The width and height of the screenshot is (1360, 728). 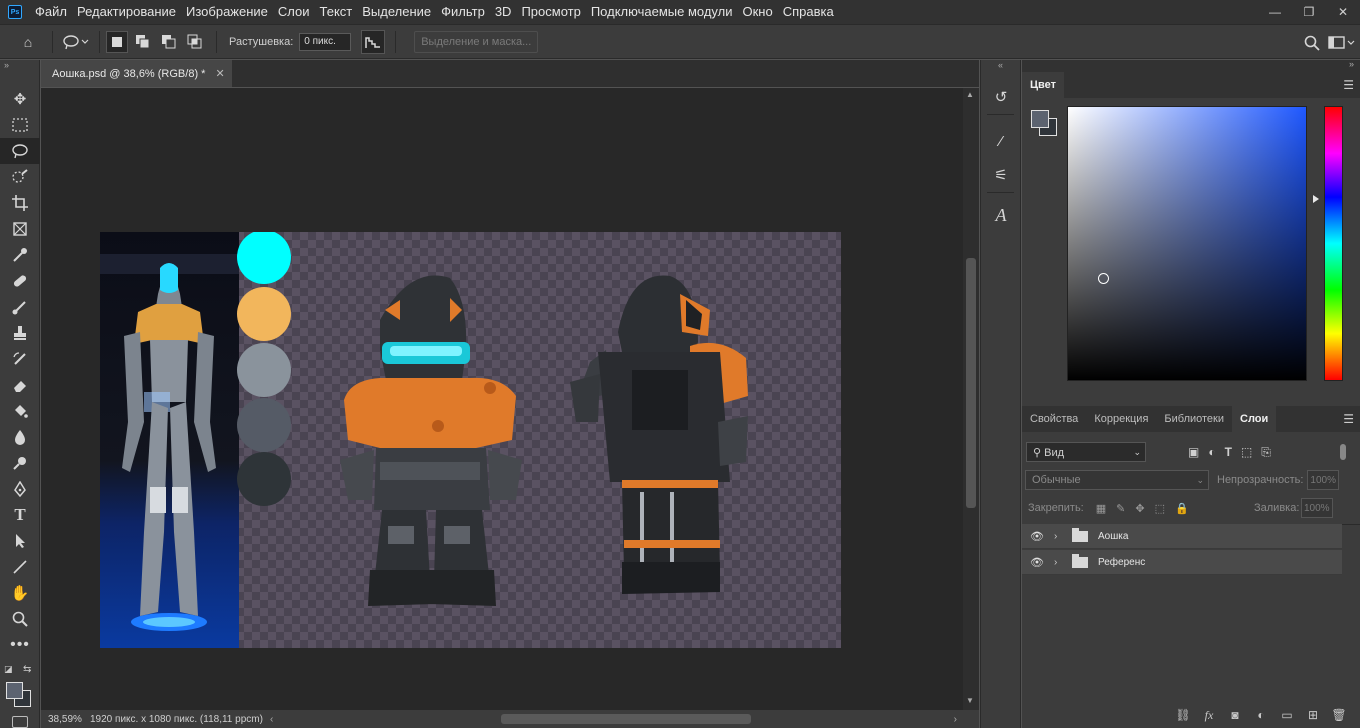 What do you see at coordinates (20, 722) in the screenshot?
I see `quick-mask-icon` at bounding box center [20, 722].